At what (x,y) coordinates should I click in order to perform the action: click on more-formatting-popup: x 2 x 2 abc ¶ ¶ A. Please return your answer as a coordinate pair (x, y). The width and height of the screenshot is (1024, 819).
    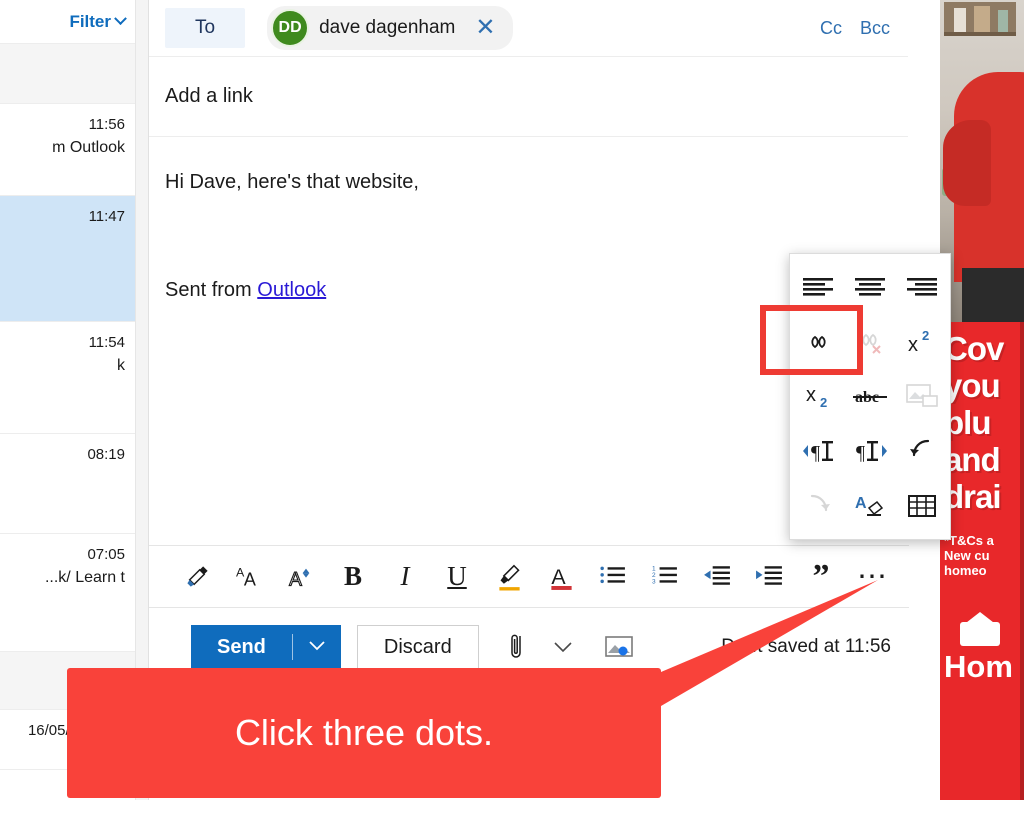
    Looking at the image, I should click on (870, 396).